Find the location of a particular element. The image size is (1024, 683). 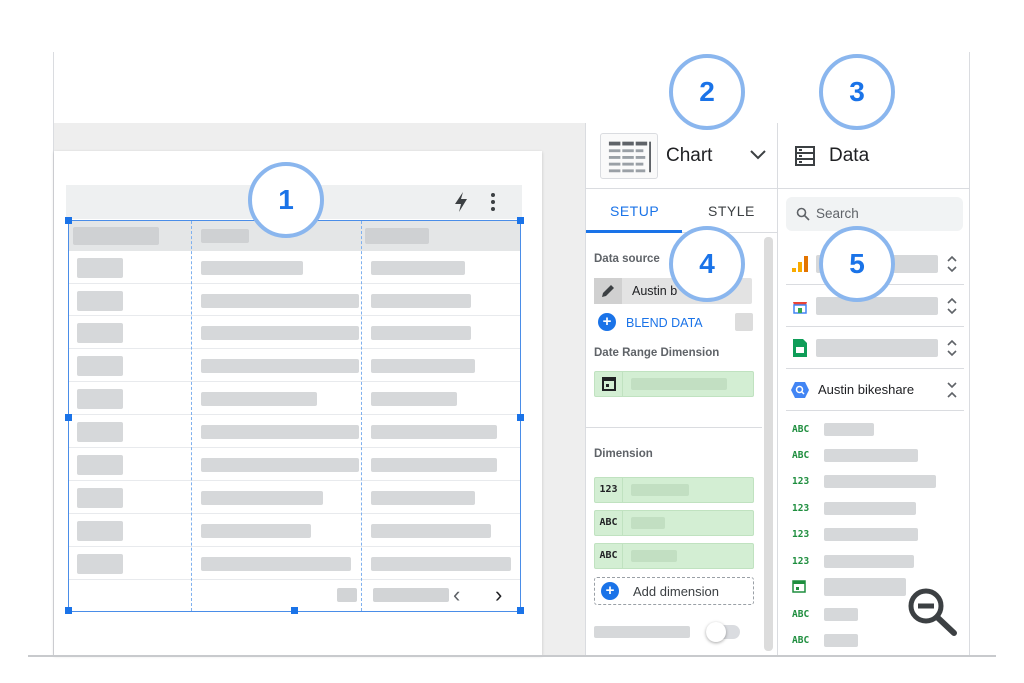

resize-handle-bottom-right is located at coordinates (520, 610).